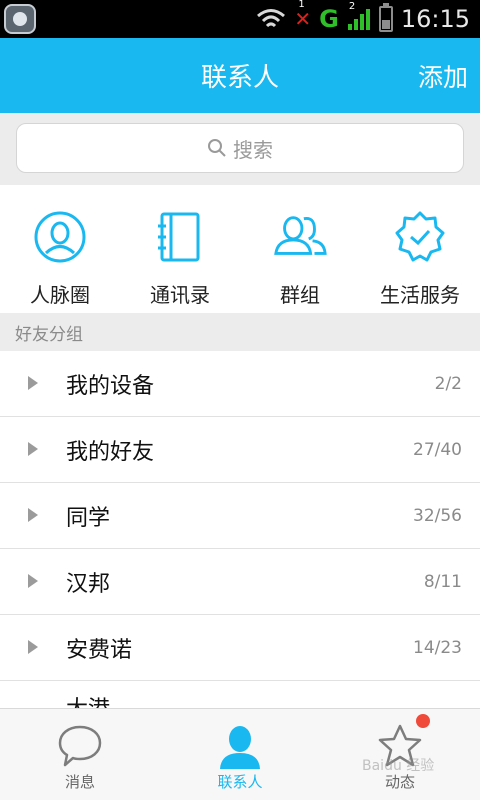 The width and height of the screenshot is (480, 800). I want to click on no-signal-icon: 1 ✕, so click(303, 15).